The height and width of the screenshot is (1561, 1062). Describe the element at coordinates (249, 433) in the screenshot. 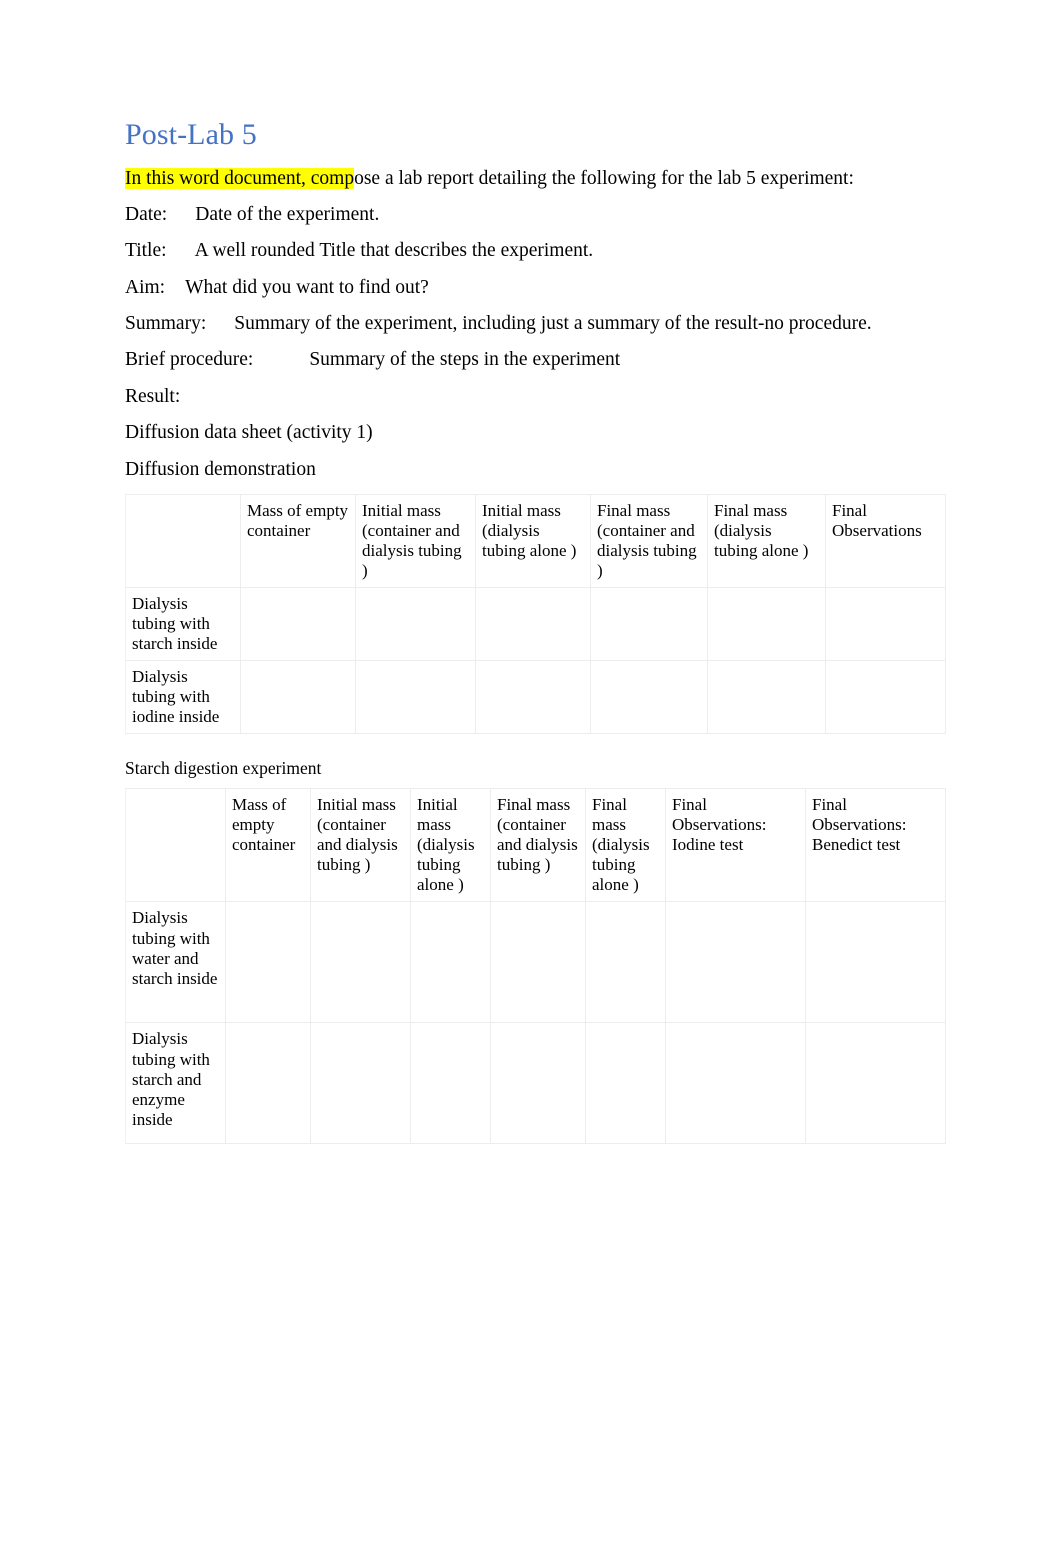

I see `section-heading-diffusion: Diffusion data sheet (activity 1)` at that location.